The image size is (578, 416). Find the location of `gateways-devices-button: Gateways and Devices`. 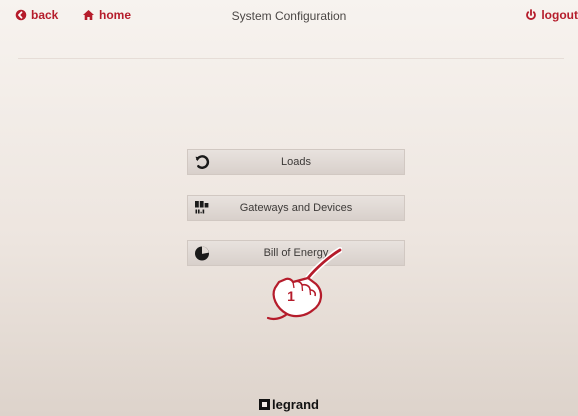

gateways-devices-button: Gateways and Devices is located at coordinates (296, 208).